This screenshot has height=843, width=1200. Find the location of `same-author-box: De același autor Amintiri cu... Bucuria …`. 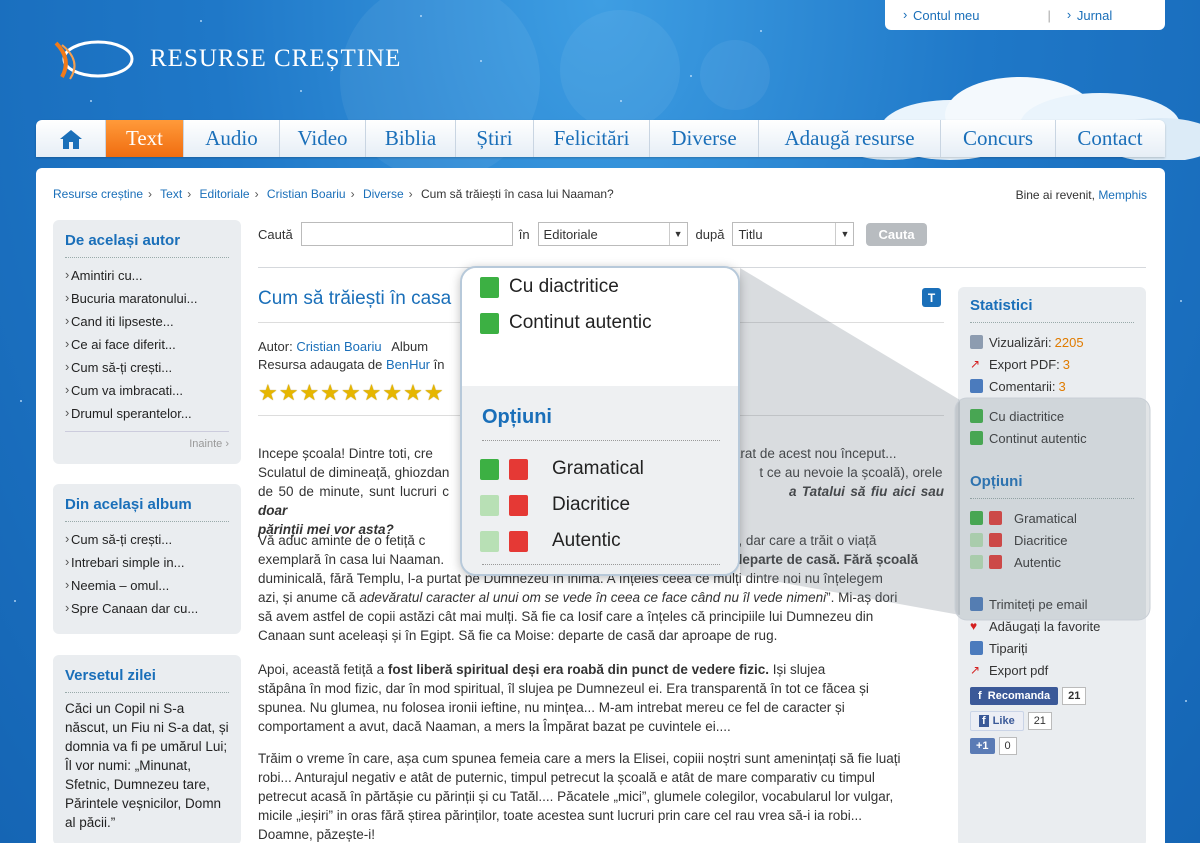

same-author-box: De același autor Amintiri cu... Bucuria … is located at coordinates (147, 342).